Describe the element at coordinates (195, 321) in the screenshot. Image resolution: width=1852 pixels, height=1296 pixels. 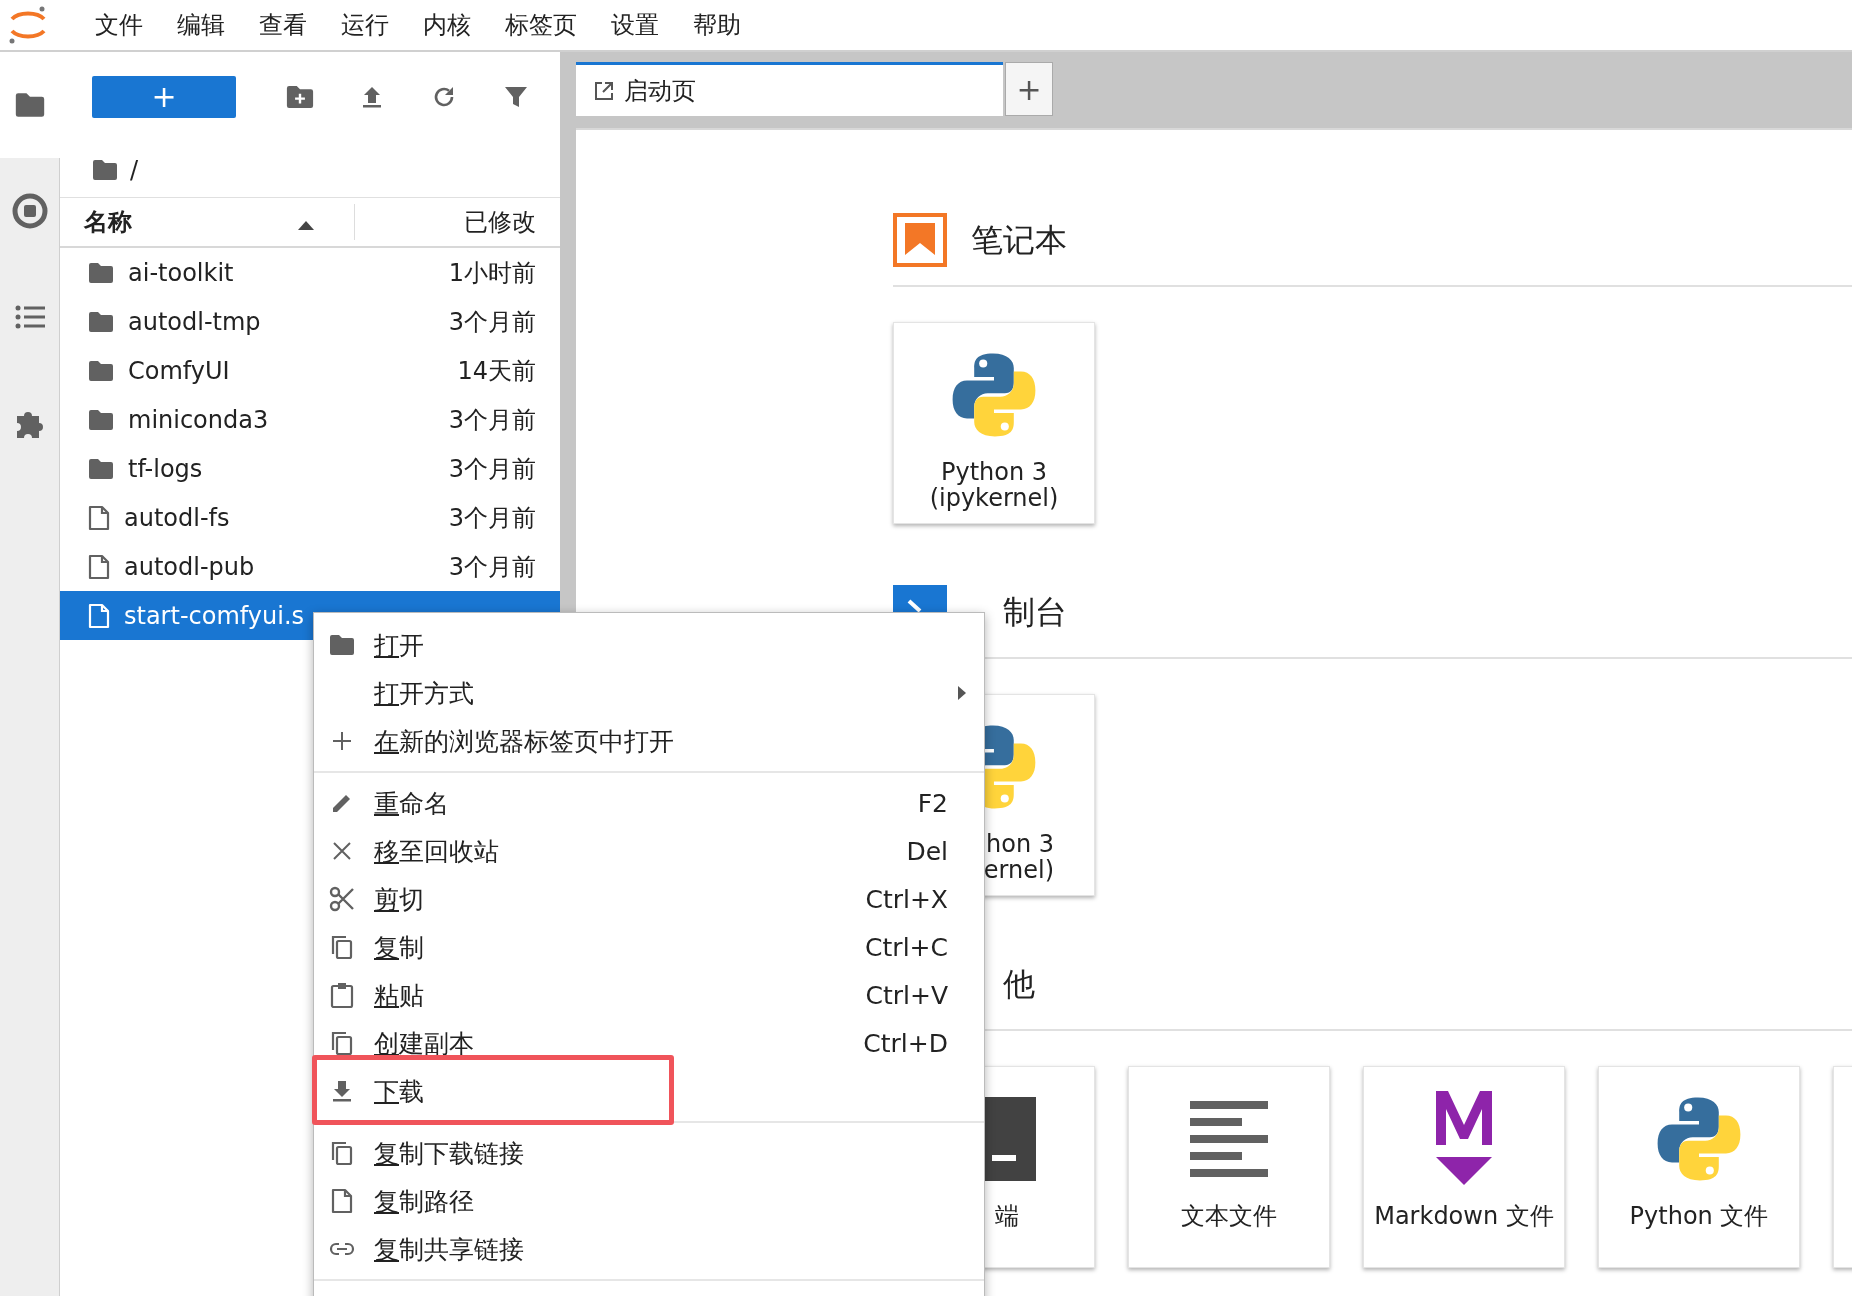
I see `file-name: autodl-tmp` at that location.